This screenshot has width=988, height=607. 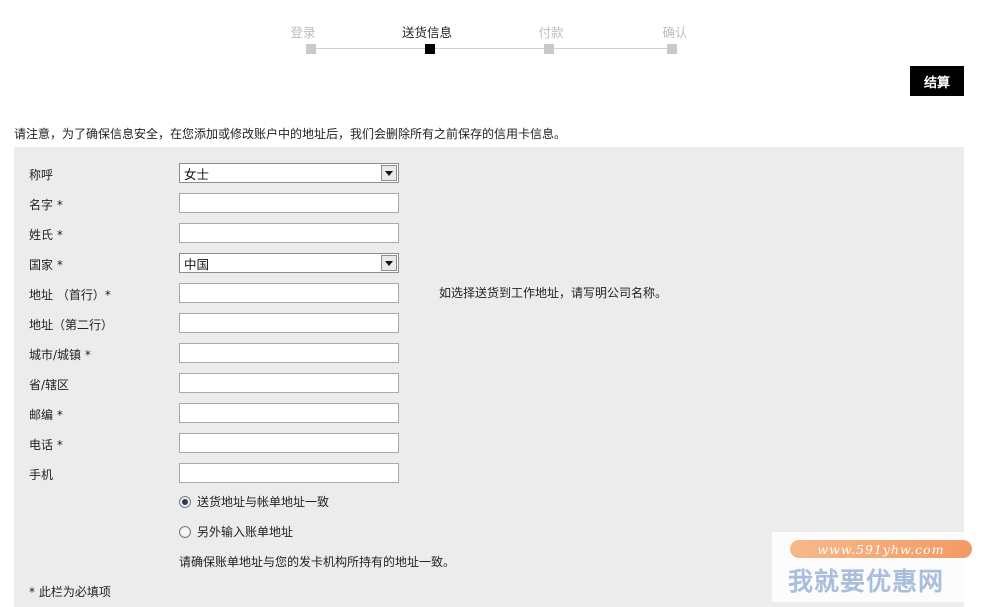 I want to click on billing-same-label: 送货地址与帐单地址一致, so click(x=263, y=502).